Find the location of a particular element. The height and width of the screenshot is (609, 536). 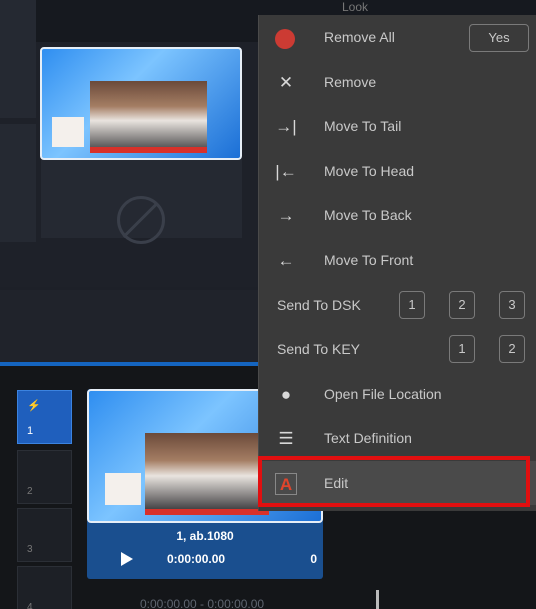

menu-item-remove-all: Remove All Yes is located at coordinates (397, 37).